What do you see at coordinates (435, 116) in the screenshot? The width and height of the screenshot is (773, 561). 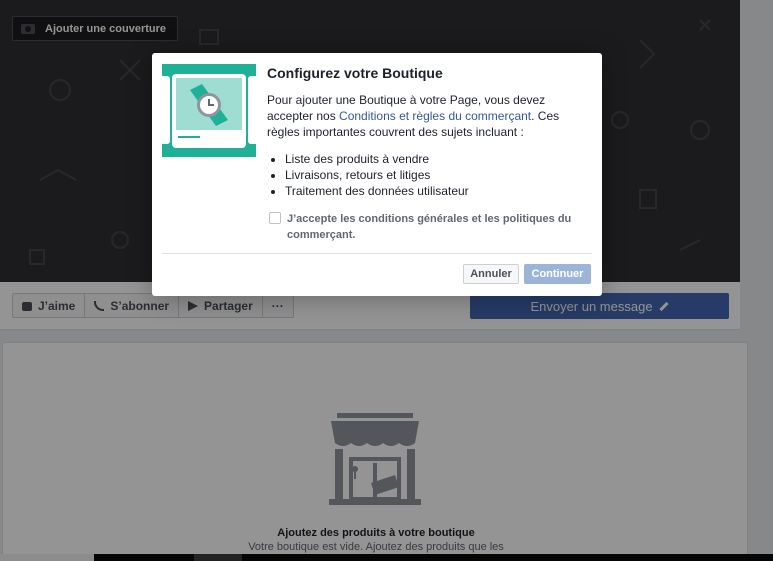 I see `merchant-terms-link: Conditions et règles du commerçant` at bounding box center [435, 116].